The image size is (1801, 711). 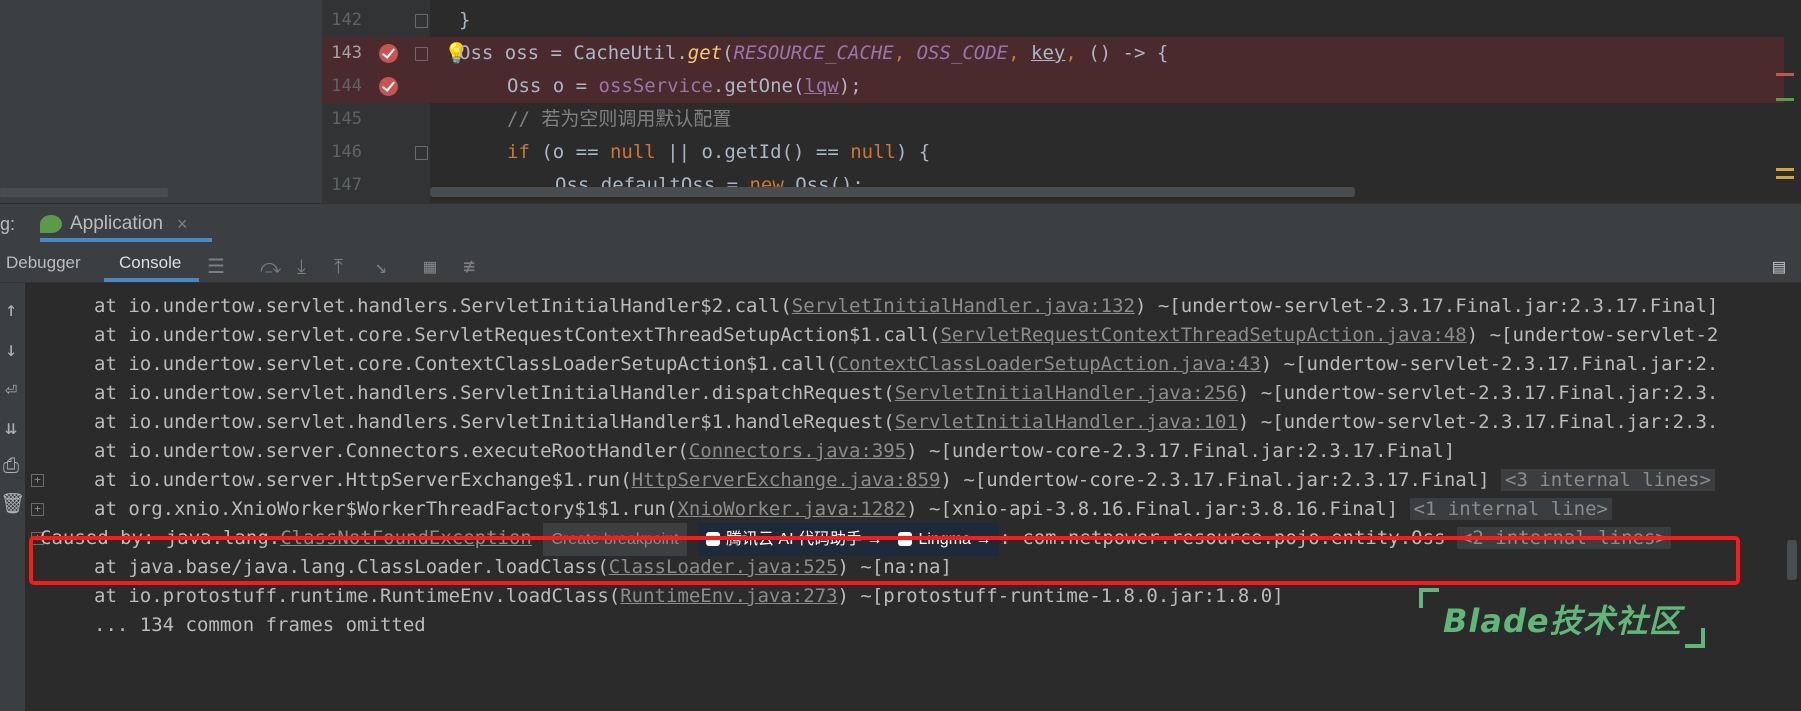 What do you see at coordinates (126, 240) in the screenshot?
I see `active-tab-indicator` at bounding box center [126, 240].